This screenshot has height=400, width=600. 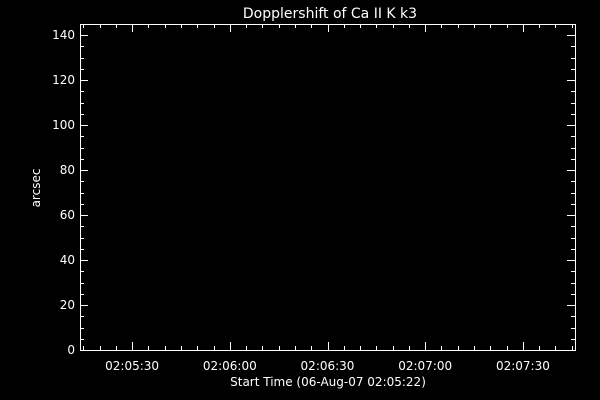 What do you see at coordinates (63, 125) in the screenshot?
I see `y-tick-label: 100` at bounding box center [63, 125].